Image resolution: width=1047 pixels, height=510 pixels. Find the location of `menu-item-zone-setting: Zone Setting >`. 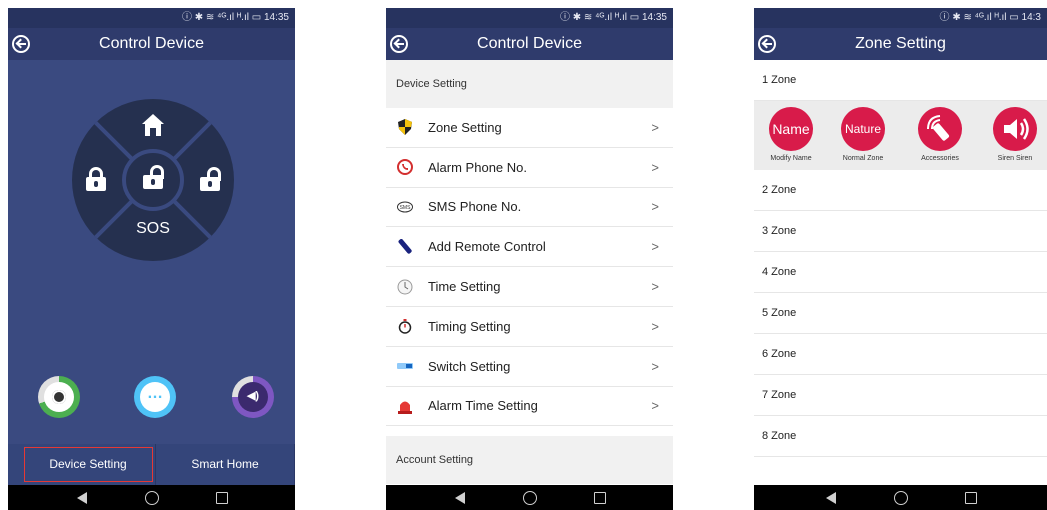

menu-item-zone-setting: Zone Setting > is located at coordinates (529, 128).